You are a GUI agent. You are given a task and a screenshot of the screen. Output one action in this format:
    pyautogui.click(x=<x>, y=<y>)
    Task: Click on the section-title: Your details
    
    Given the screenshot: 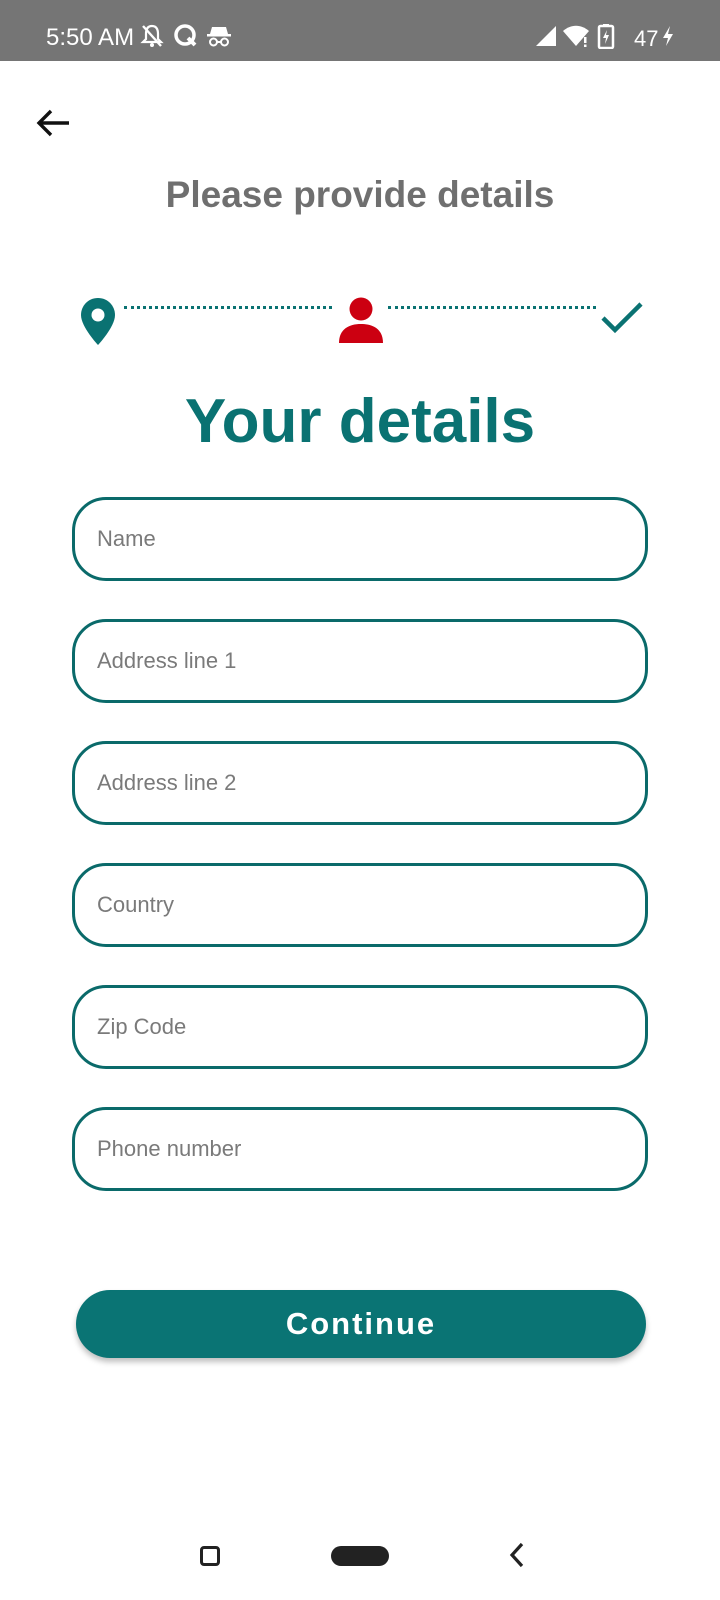 What is the action you would take?
    pyautogui.click(x=360, y=421)
    